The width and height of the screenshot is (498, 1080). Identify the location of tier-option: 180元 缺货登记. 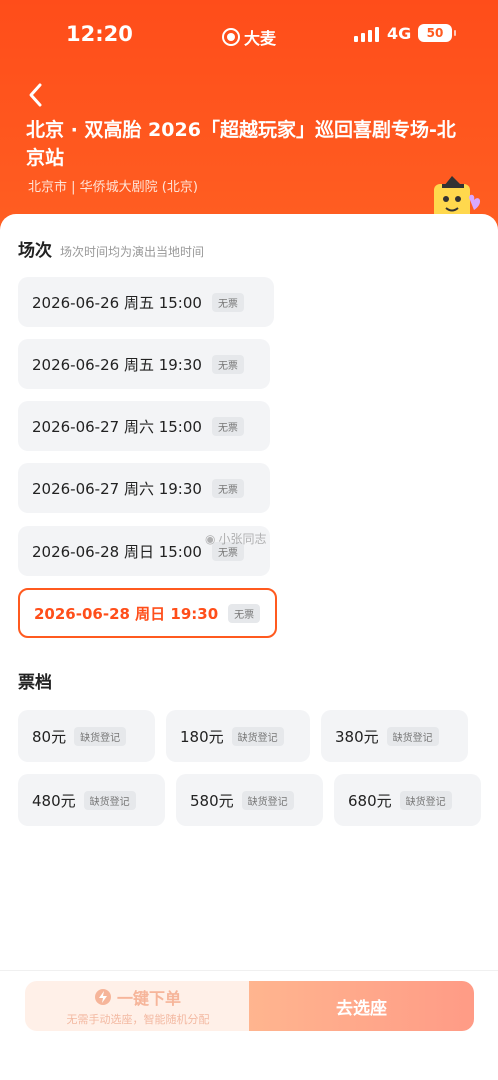
(238, 736).